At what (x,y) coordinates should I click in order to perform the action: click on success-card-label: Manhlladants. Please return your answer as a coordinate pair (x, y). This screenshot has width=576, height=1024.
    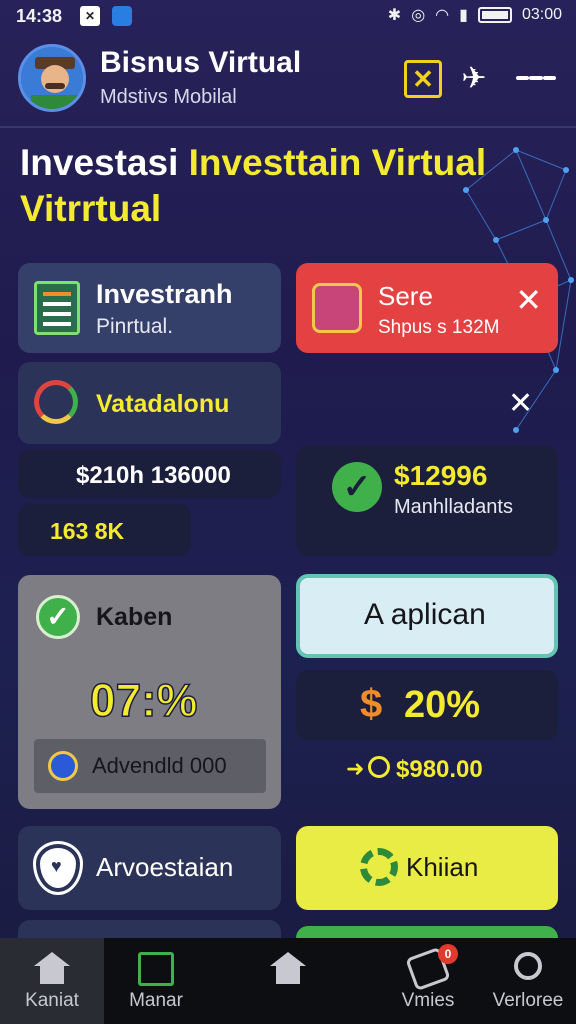
    Looking at the image, I should click on (453, 507).